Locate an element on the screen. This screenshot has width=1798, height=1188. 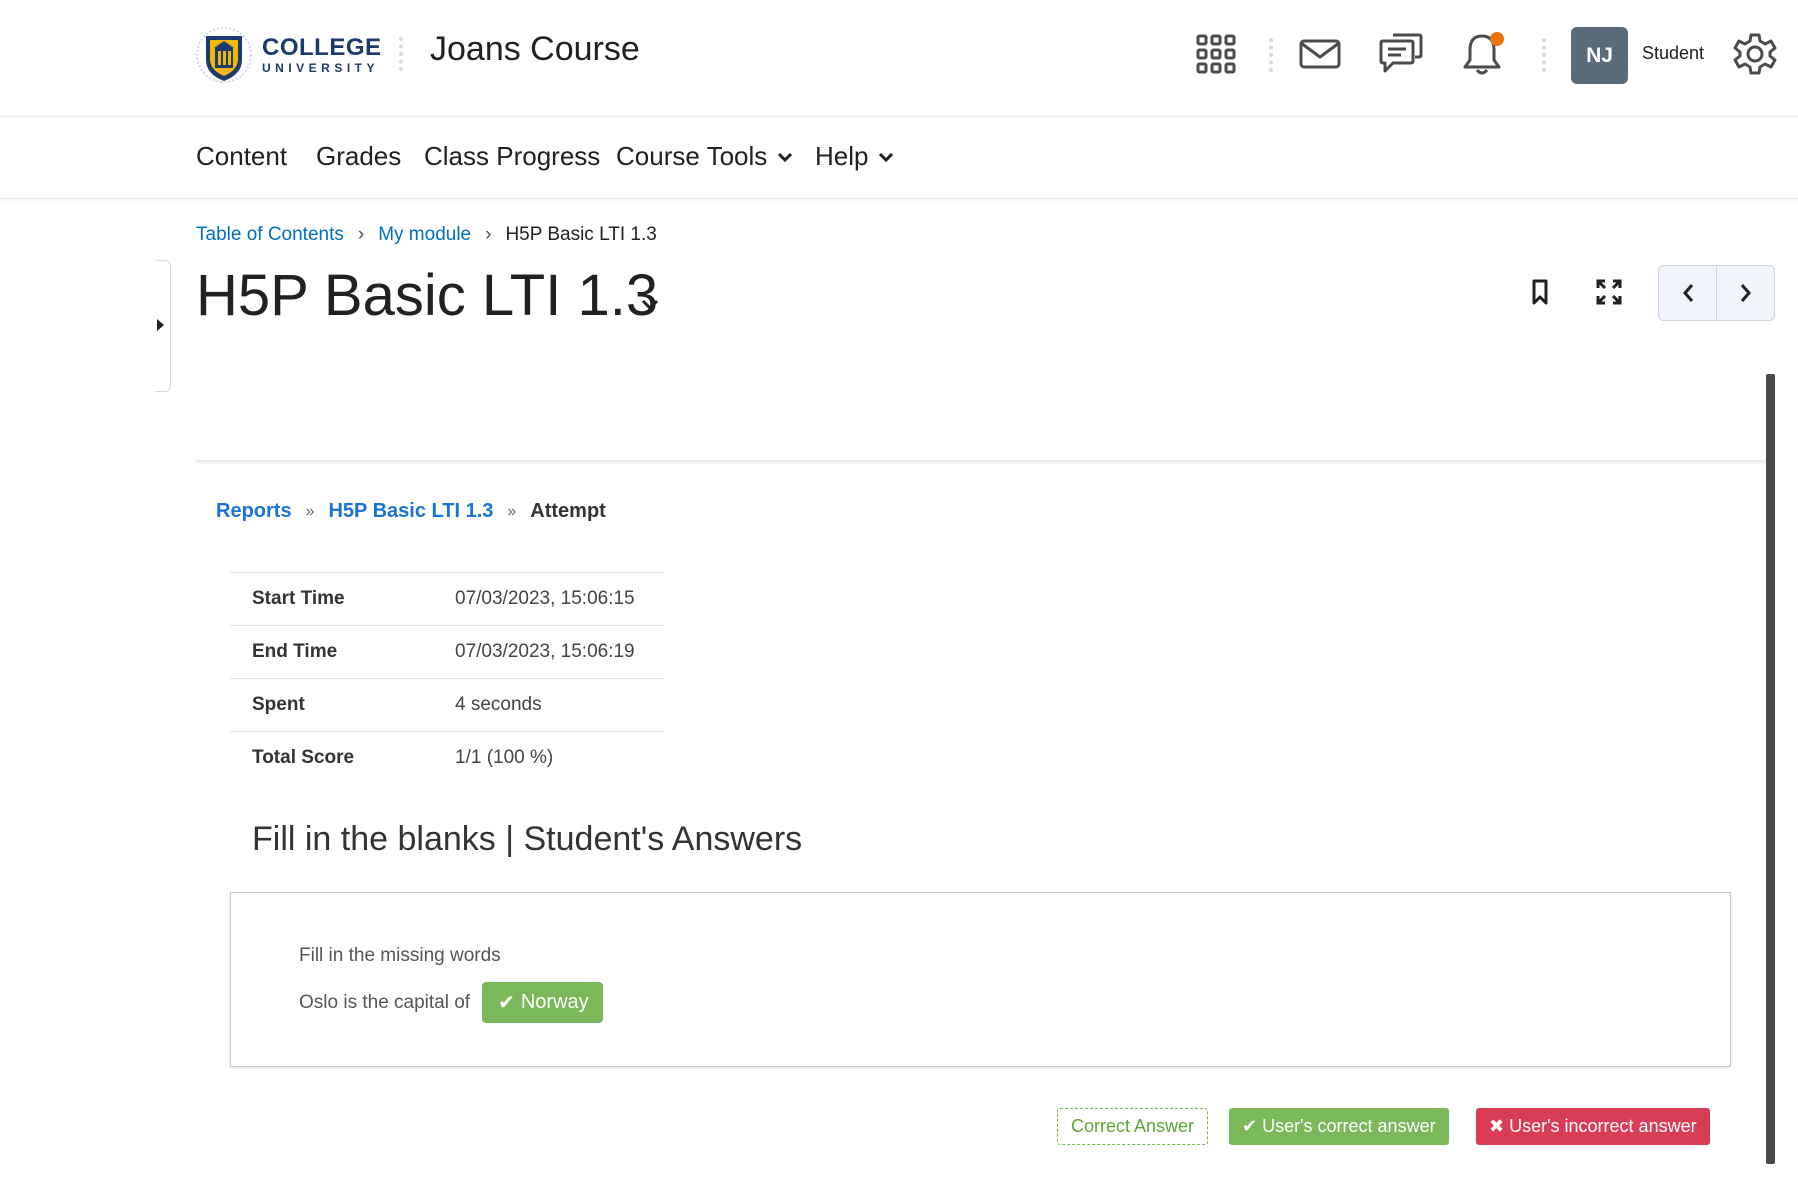
bookmark-icon is located at coordinates (1540, 292).